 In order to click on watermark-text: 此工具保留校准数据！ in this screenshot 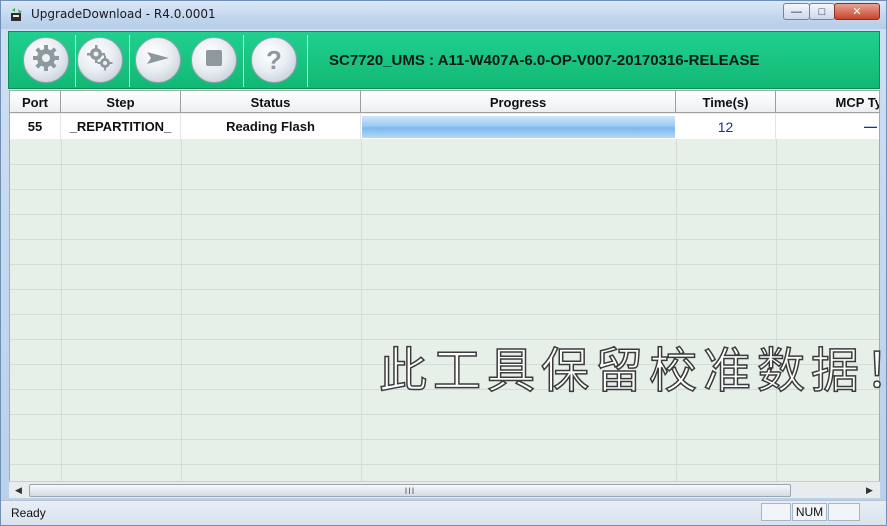, I will do `click(632, 371)`.